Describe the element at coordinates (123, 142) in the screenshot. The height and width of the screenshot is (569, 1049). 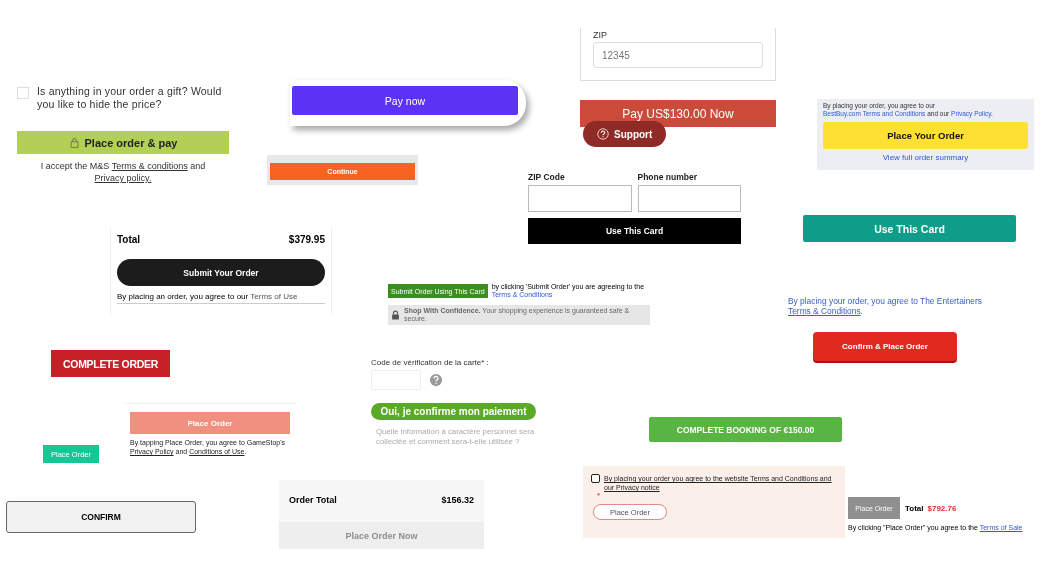
I see `order-button: Place order & pay` at that location.